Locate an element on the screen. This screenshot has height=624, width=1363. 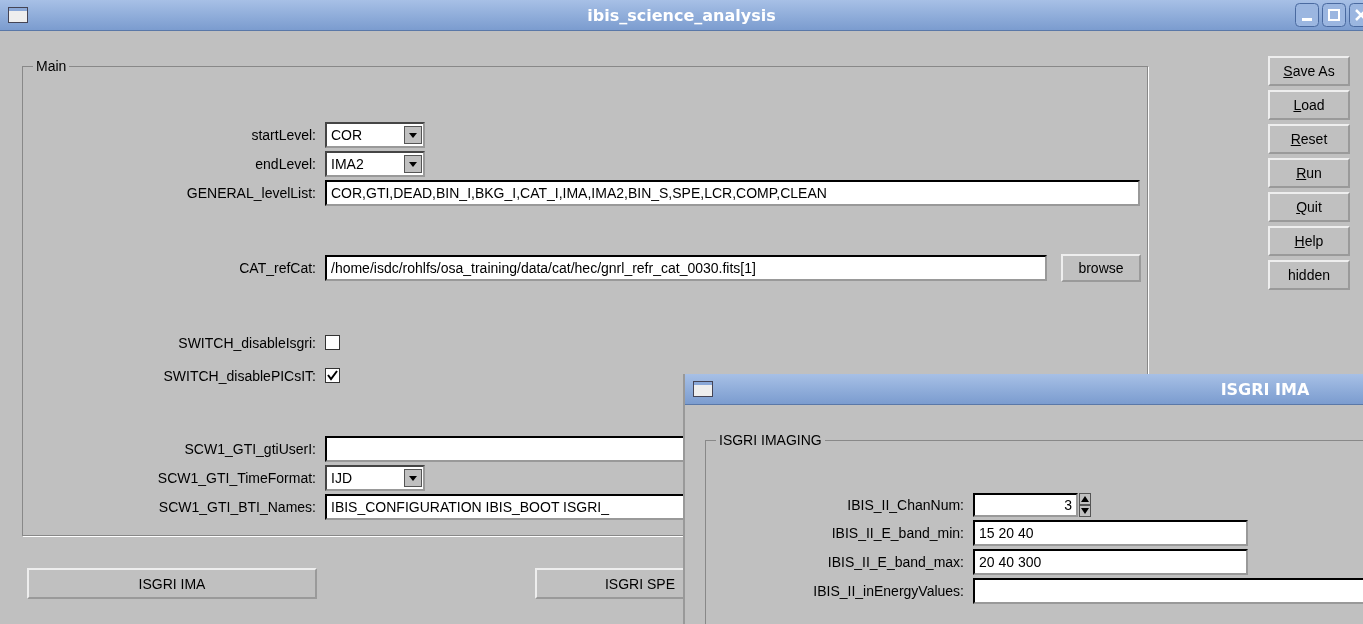
field-label: startLevel: is located at coordinates (283, 135).